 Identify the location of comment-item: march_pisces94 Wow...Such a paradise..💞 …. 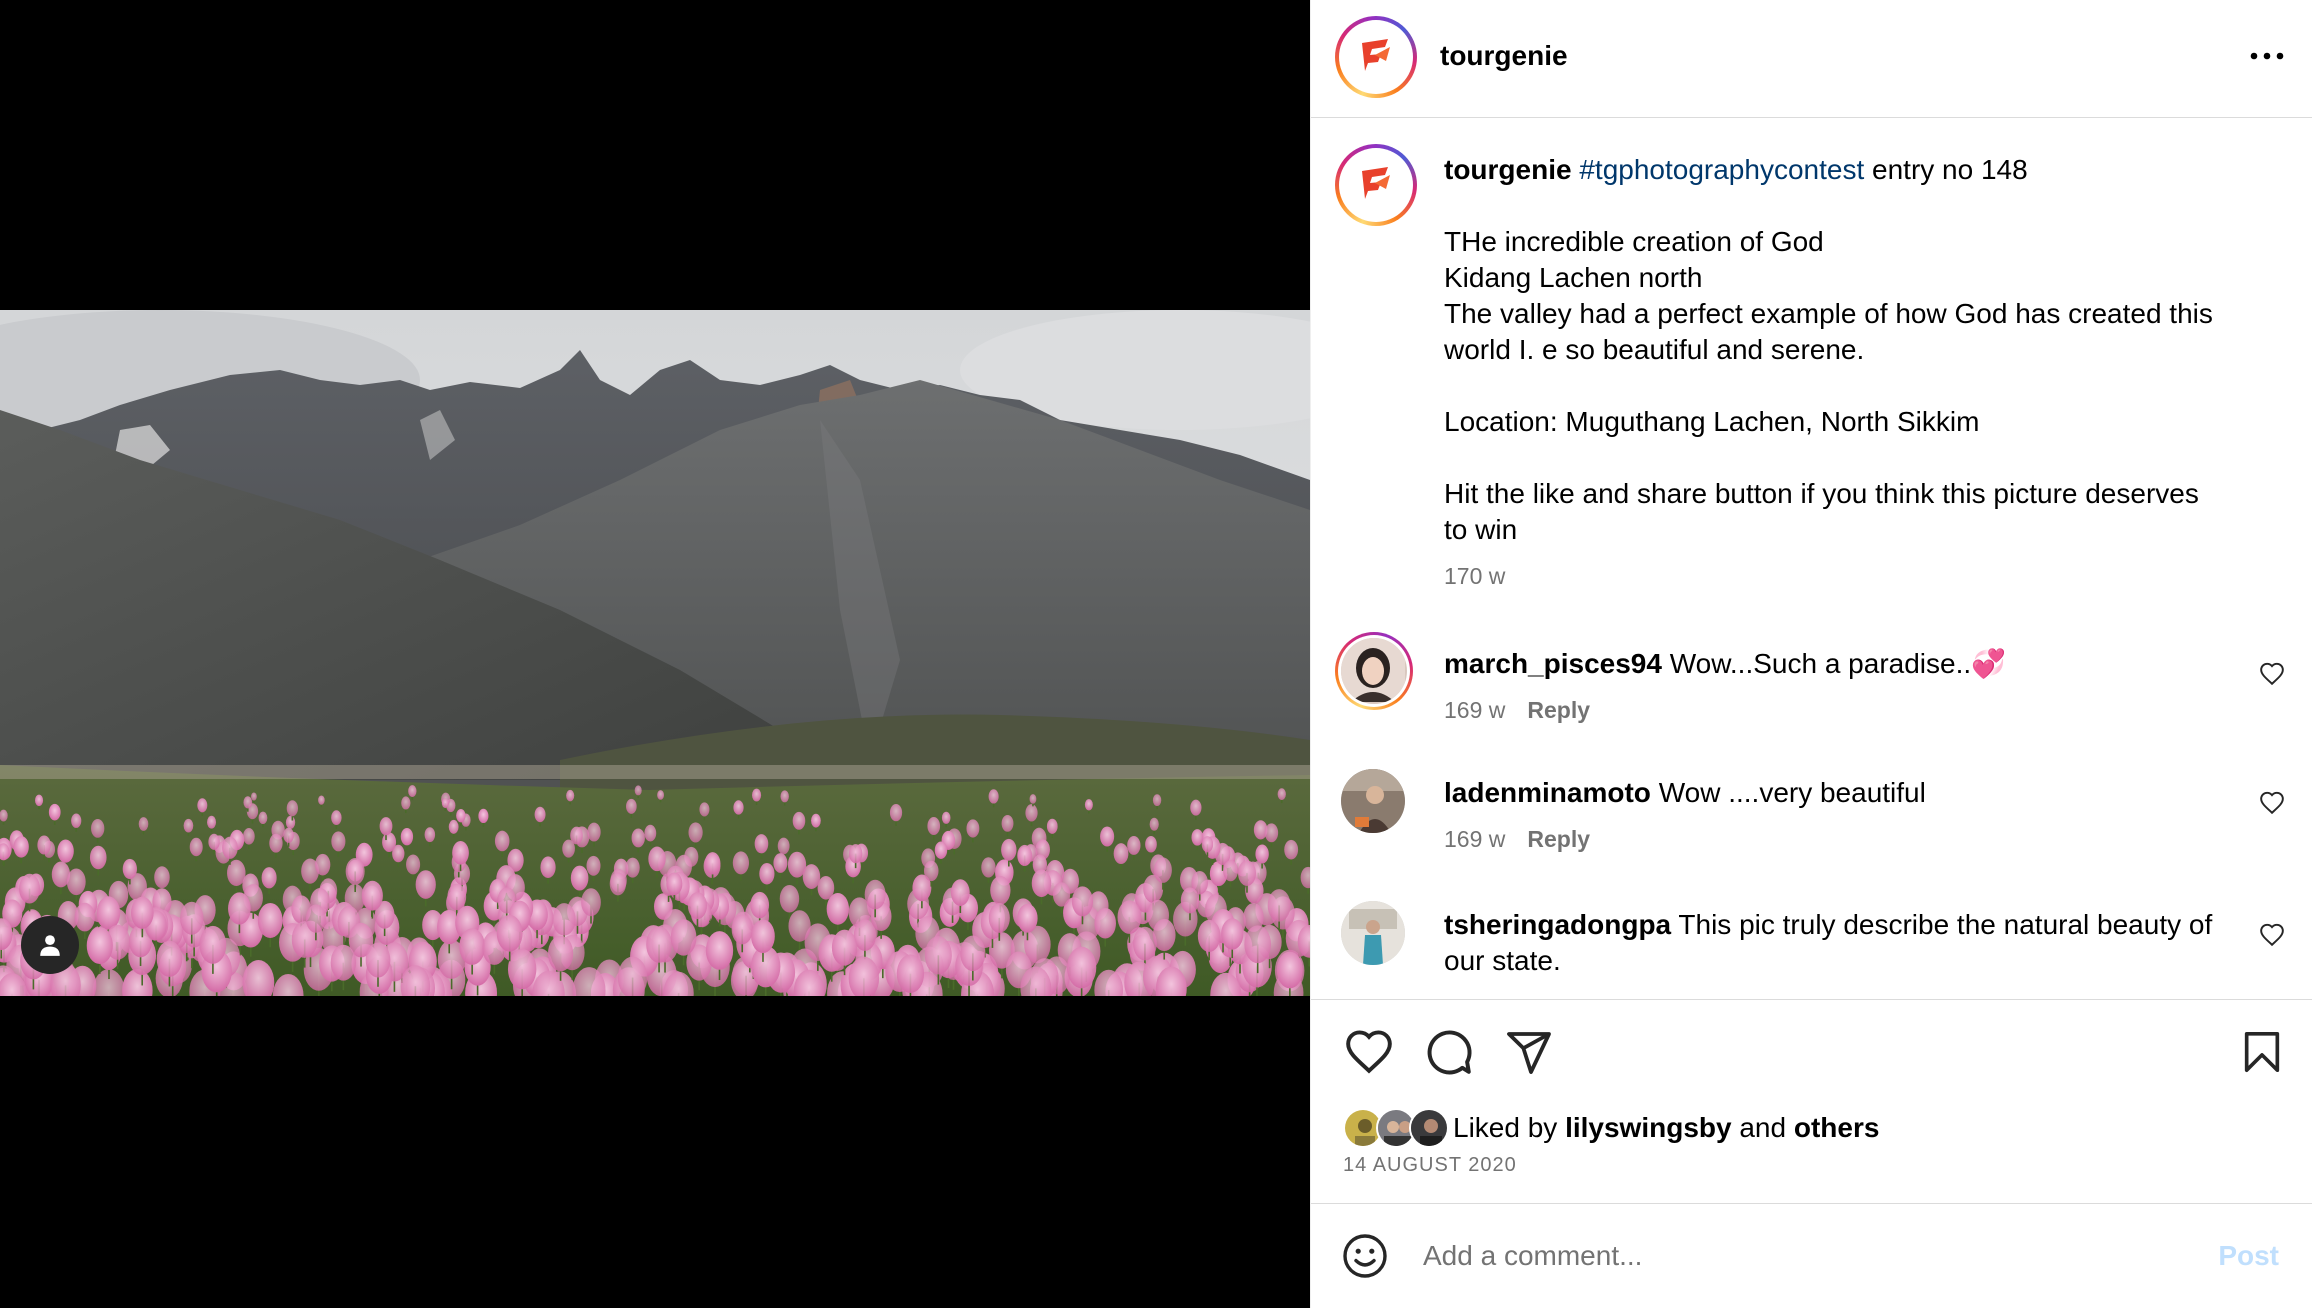
(1811, 679).